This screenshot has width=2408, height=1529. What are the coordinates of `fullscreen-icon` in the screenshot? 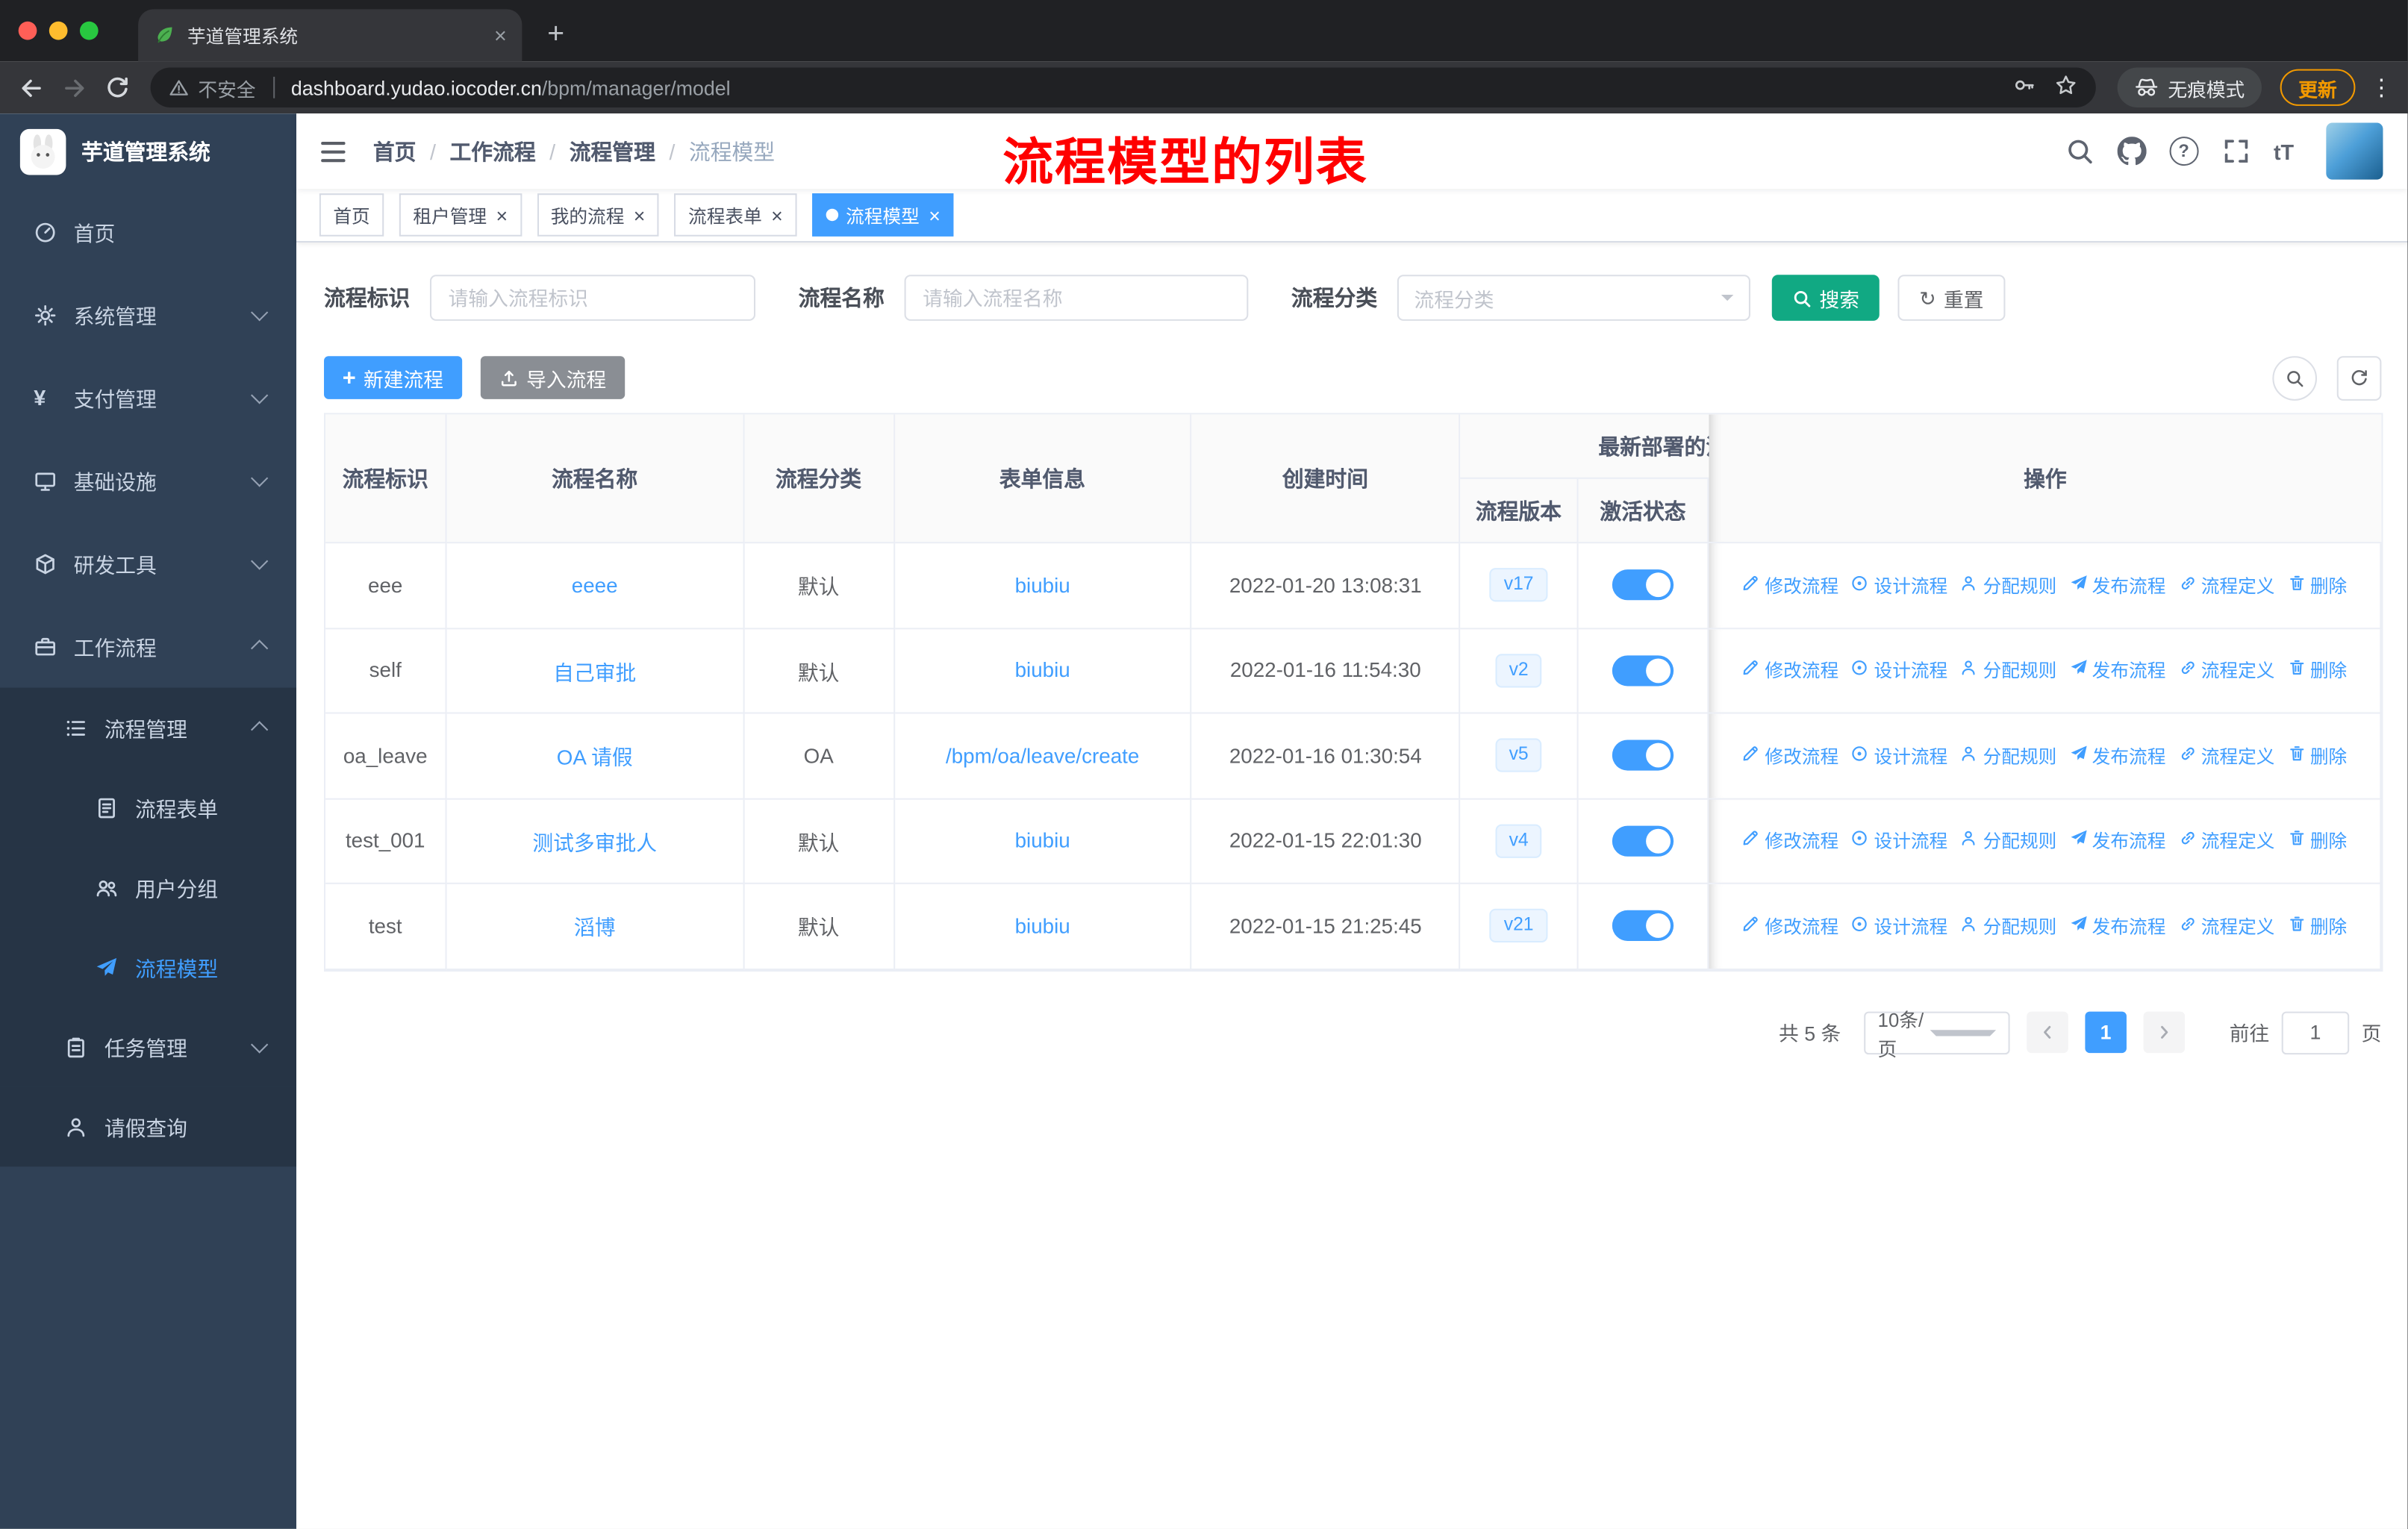 It's located at (2236, 151).